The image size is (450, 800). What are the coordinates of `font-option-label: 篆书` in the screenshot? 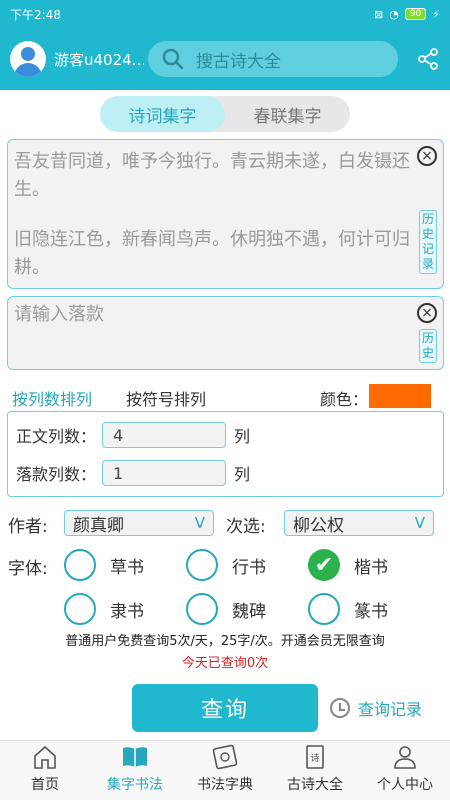 It's located at (371, 611).